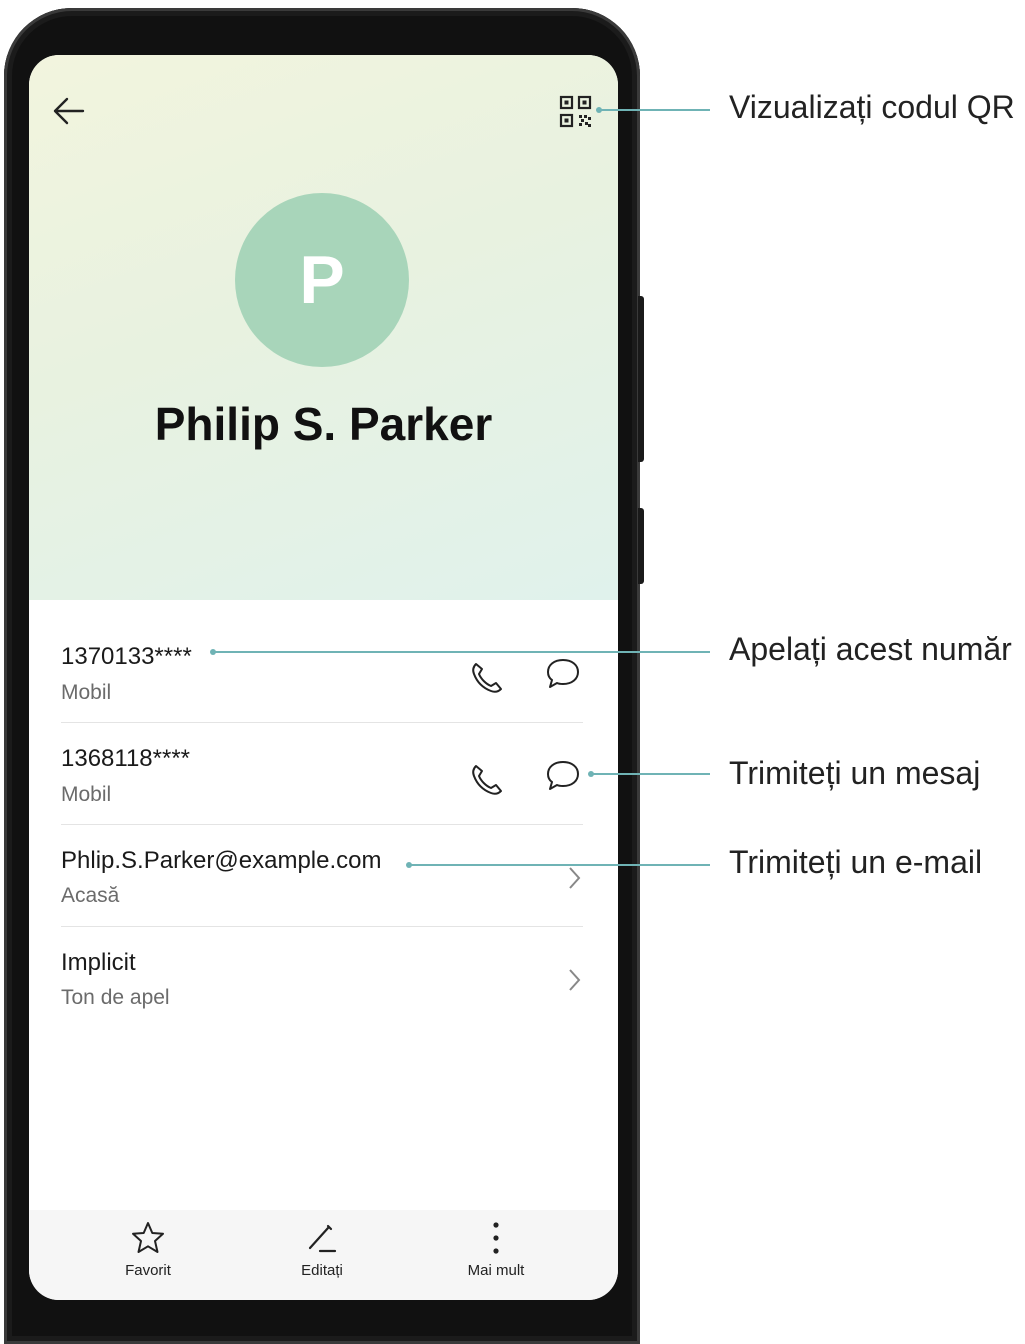 The height and width of the screenshot is (1344, 1025). I want to click on ringtone-value: Implicit, so click(98, 962).